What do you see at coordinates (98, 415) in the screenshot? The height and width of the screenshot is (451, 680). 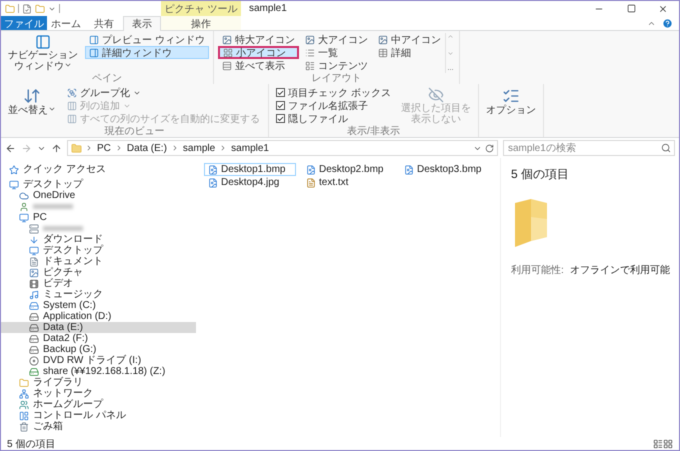 I see `nav-item: コントロール パネル` at bounding box center [98, 415].